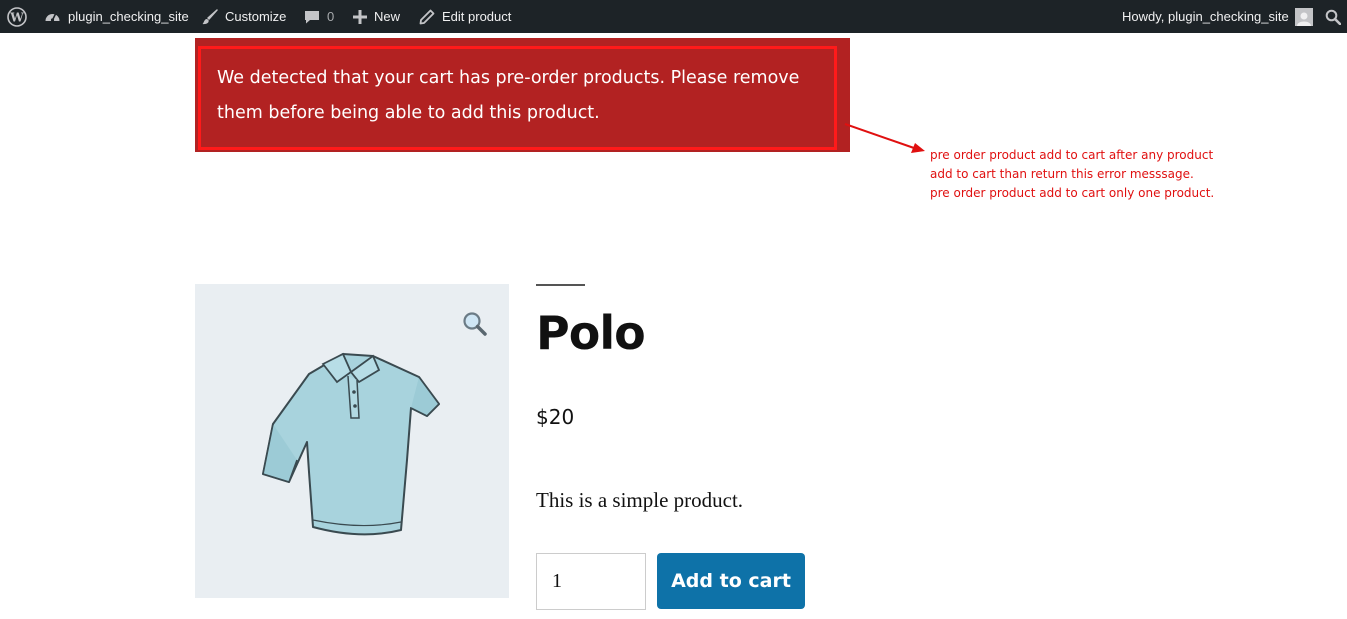 The image size is (1347, 619). I want to click on title-divider, so click(560, 285).